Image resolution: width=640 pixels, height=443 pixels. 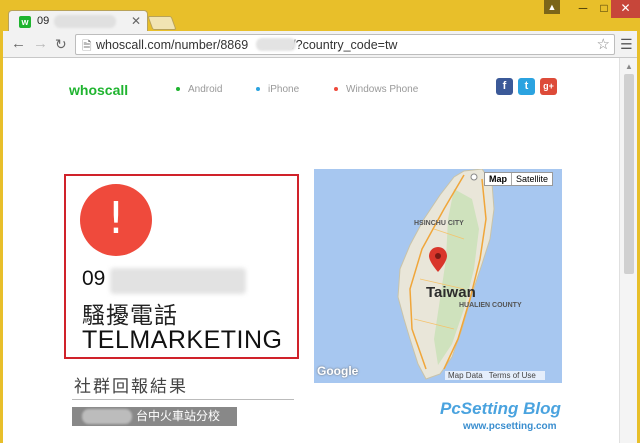 What do you see at coordinates (43, 21) in the screenshot?
I see `tab-title: 09` at bounding box center [43, 21].